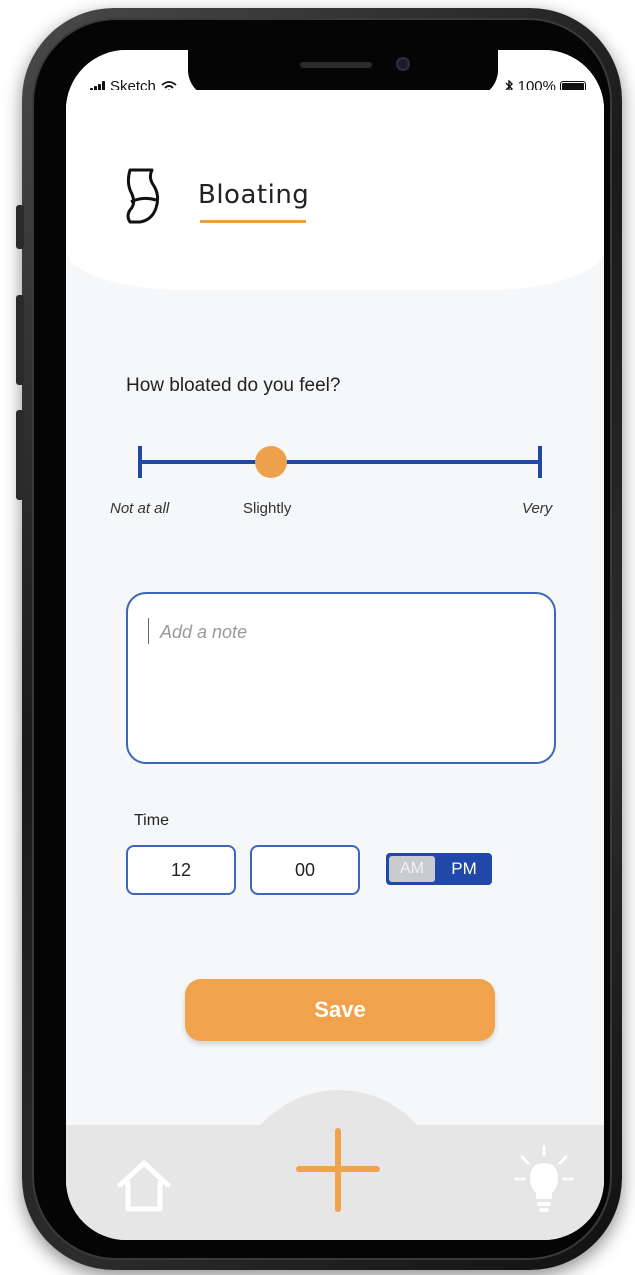 The image size is (635, 1275). What do you see at coordinates (148, 631) in the screenshot?
I see `text-caret` at bounding box center [148, 631].